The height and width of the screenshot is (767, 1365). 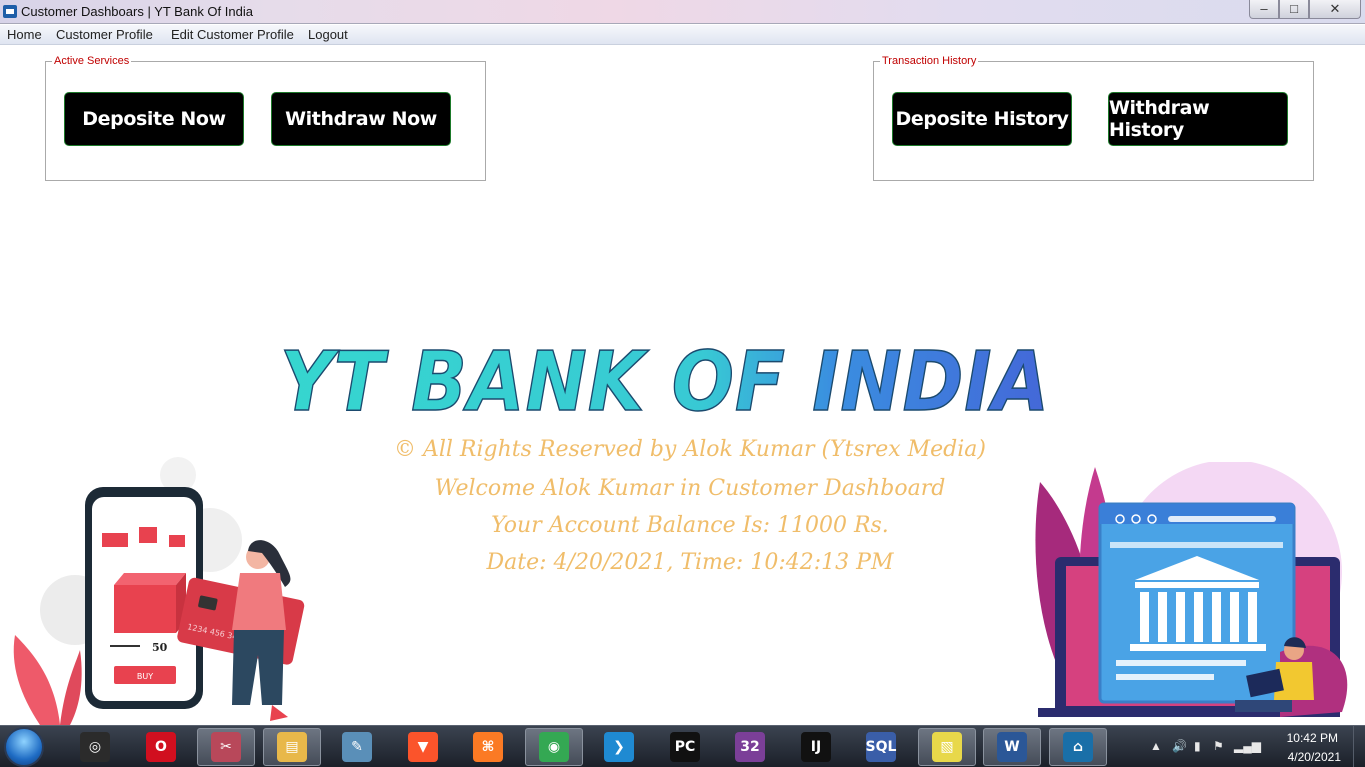 I want to click on network-signal-icon: ▂▄▆, so click(x=1247, y=746).